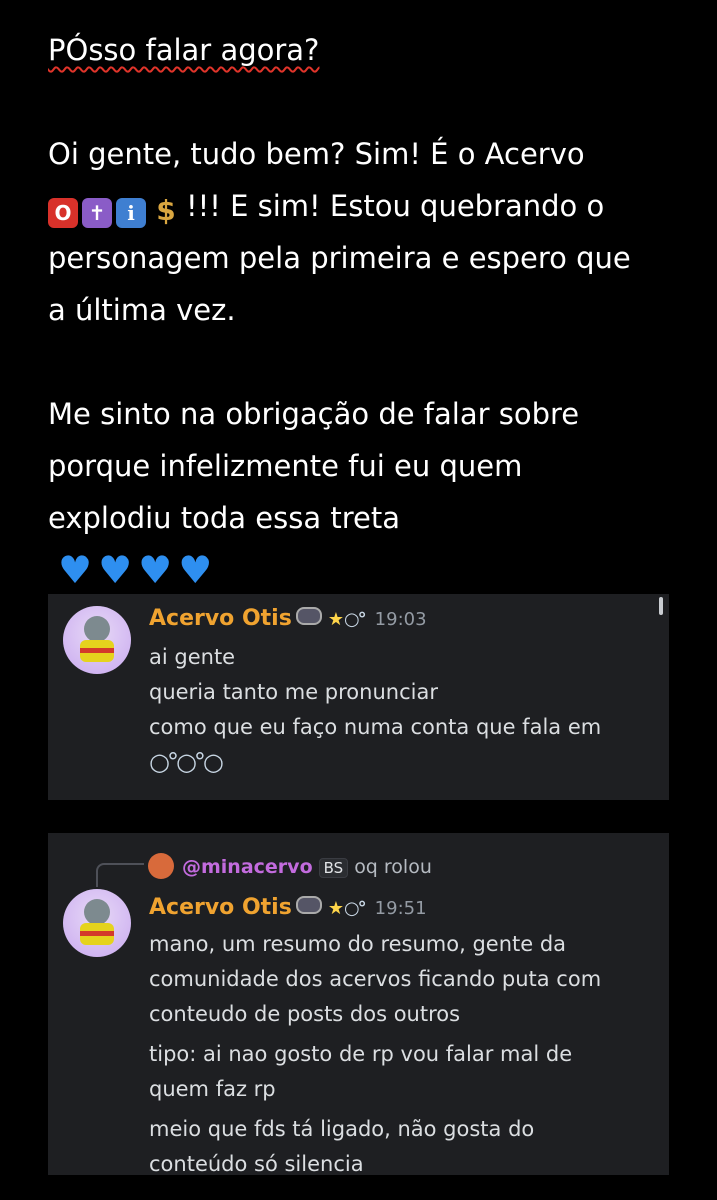  Describe the element at coordinates (285, 466) in the screenshot. I see `post-line-7: porque infelizmente fui eu quem` at that location.